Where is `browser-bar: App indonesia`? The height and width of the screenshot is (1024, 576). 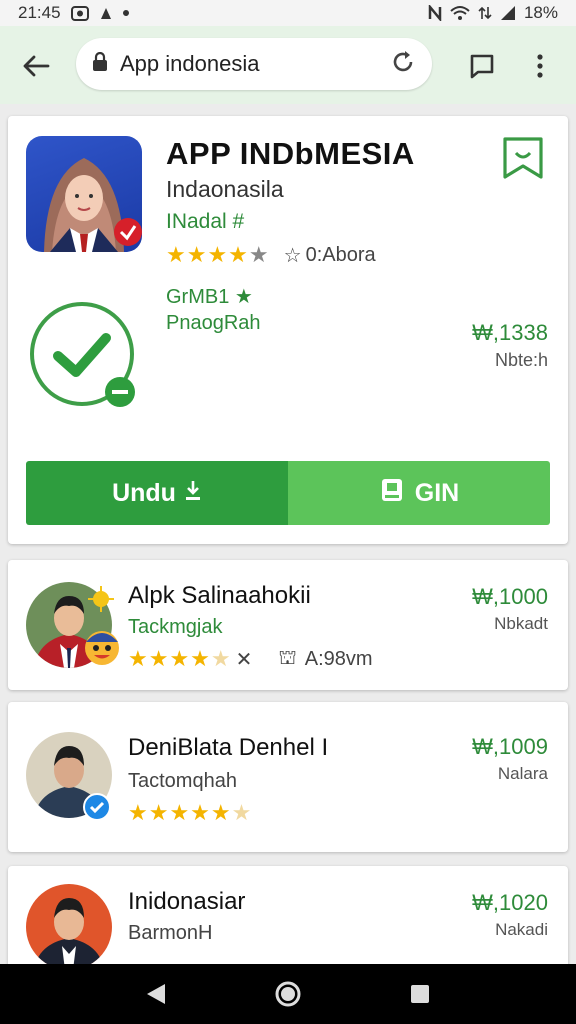 browser-bar: App indonesia is located at coordinates (288, 65).